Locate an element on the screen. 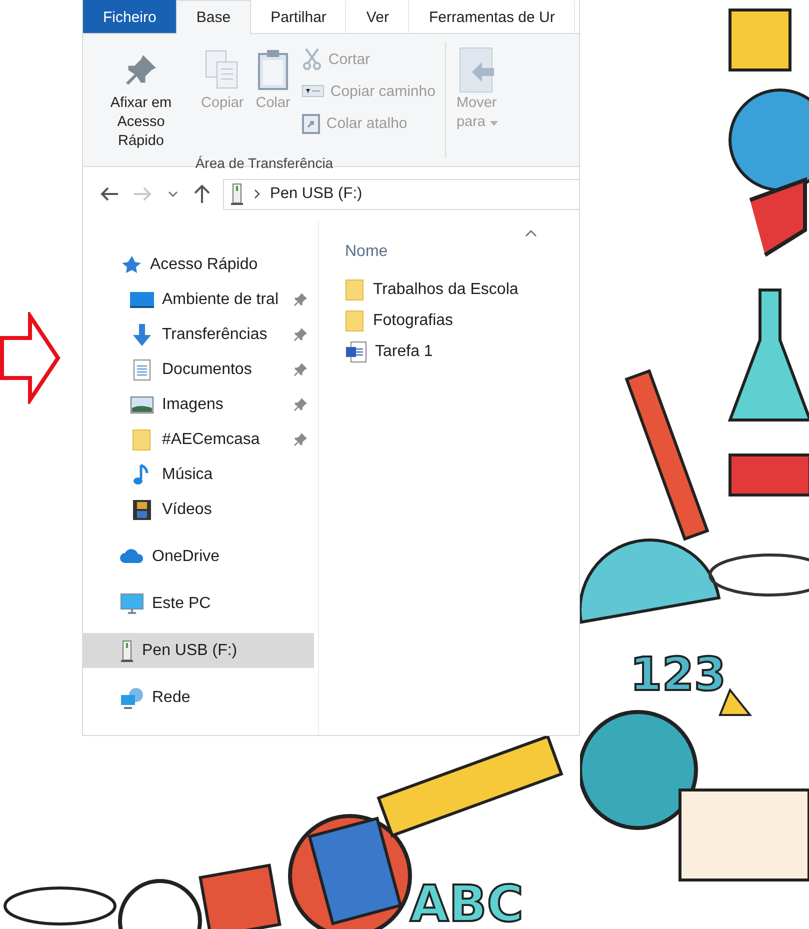 The height and width of the screenshot is (929, 809). nav-item: Vídeos is located at coordinates (198, 509).